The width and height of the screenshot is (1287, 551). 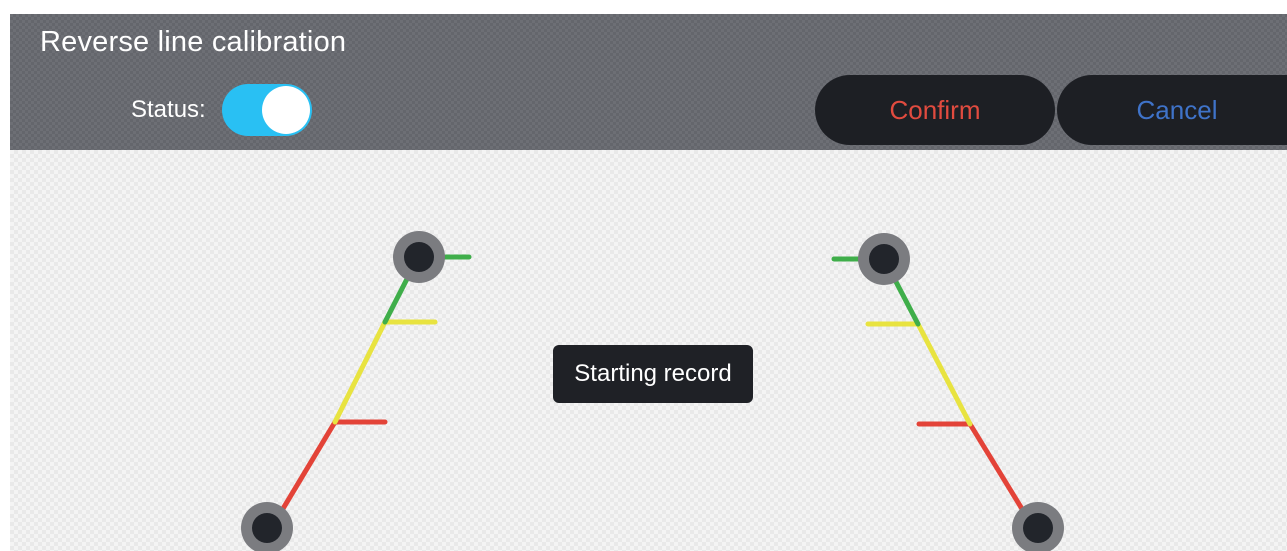 What do you see at coordinates (1172, 110) in the screenshot?
I see `cancel-button: Cancel` at bounding box center [1172, 110].